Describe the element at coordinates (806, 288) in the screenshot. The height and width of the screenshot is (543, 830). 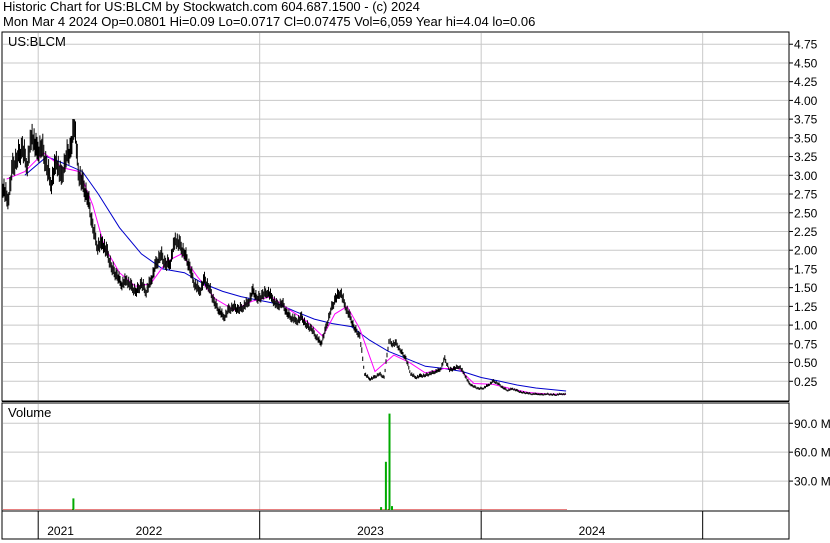
I see `price-tick-label: 1.50` at that location.